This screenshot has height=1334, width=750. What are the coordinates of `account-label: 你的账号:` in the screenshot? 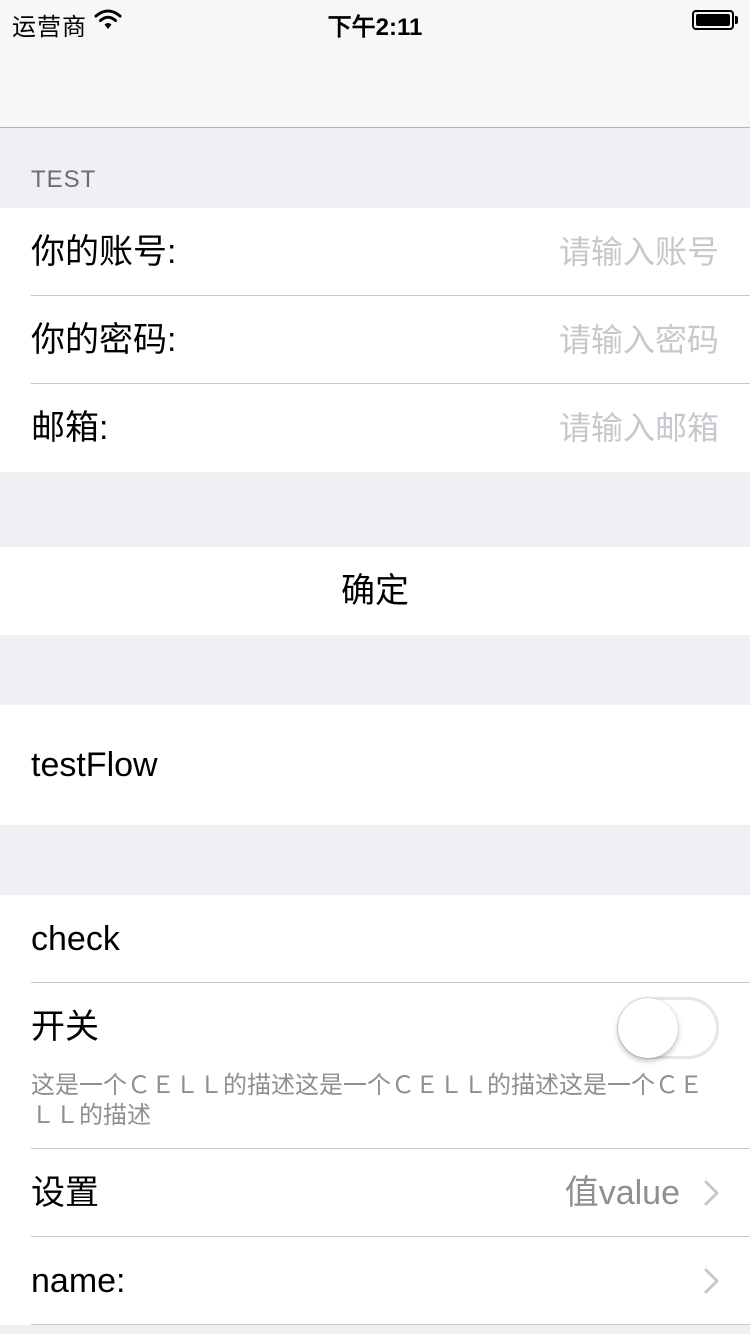 It's located at (104, 252).